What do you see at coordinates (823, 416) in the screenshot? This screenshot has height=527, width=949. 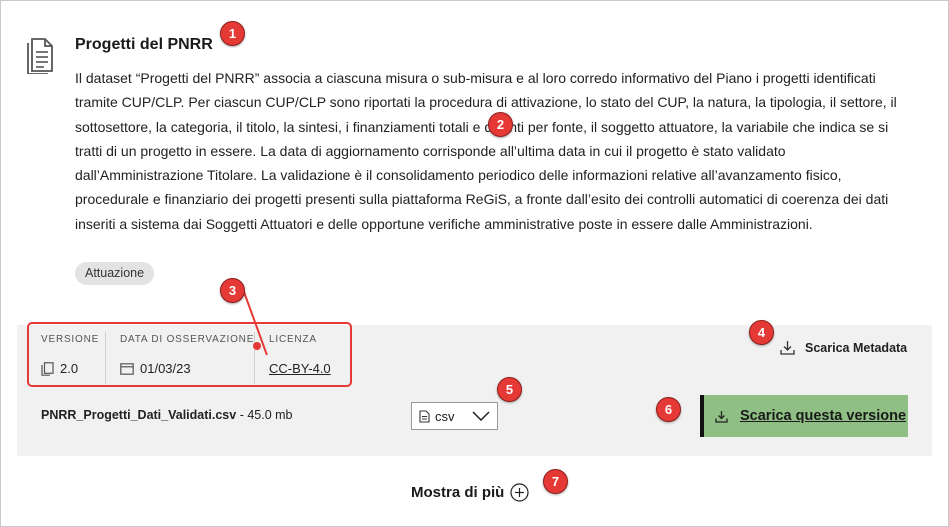 I see `download-version-label: Scarica questa versione` at bounding box center [823, 416].